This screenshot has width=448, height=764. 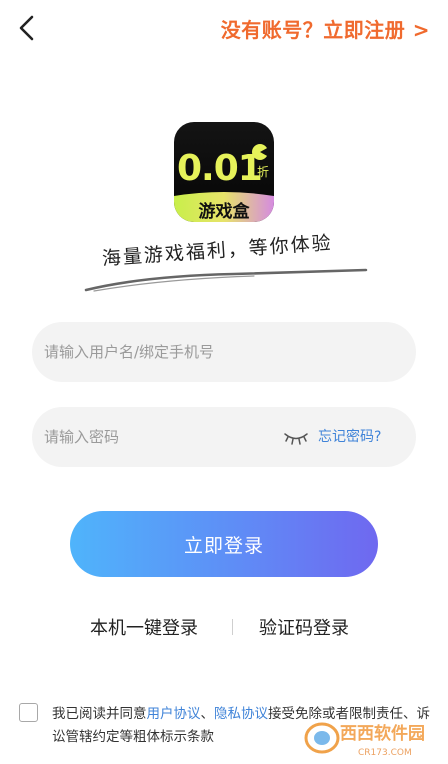 I want to click on watermark-domain: CR173.COM, so click(x=385, y=753).